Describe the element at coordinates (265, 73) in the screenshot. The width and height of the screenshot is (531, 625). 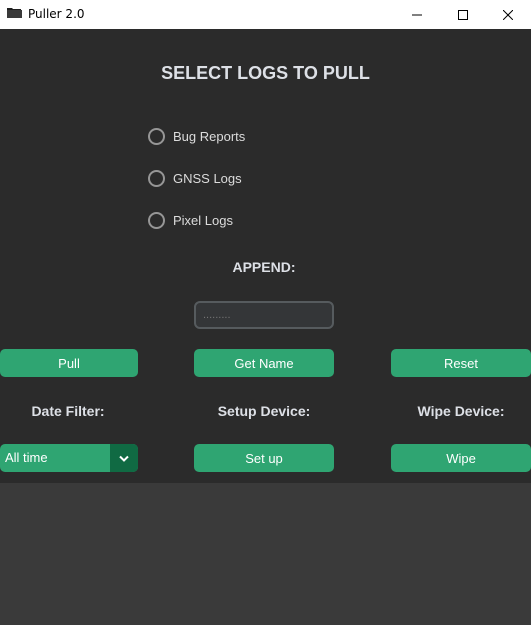
I see `page-title: SELECT LOGS TO PULL` at that location.